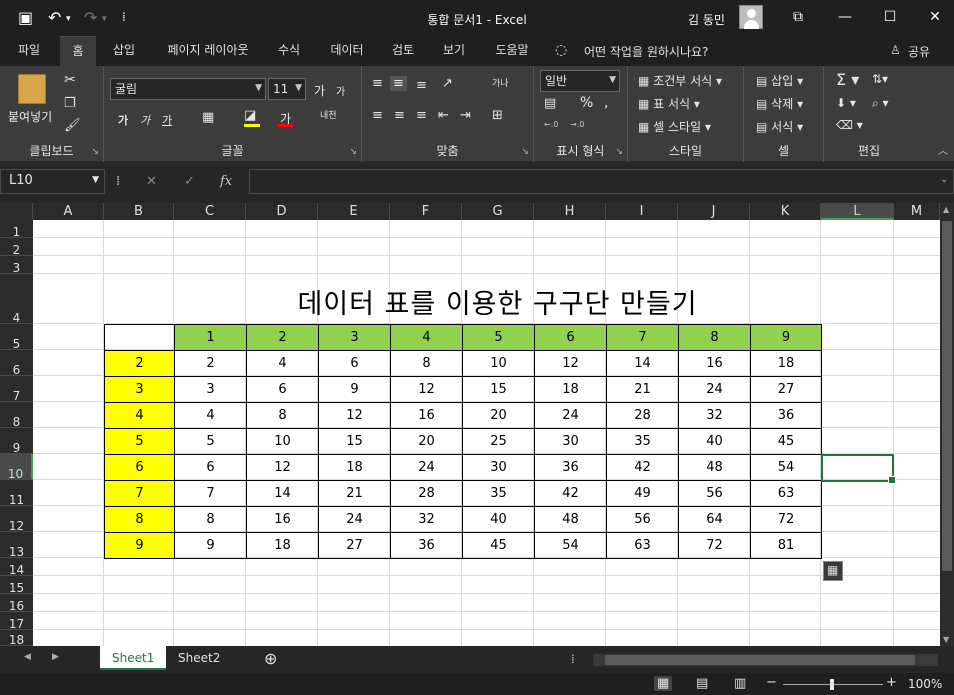  I want to click on tab-formulas: 수식, so click(289, 51).